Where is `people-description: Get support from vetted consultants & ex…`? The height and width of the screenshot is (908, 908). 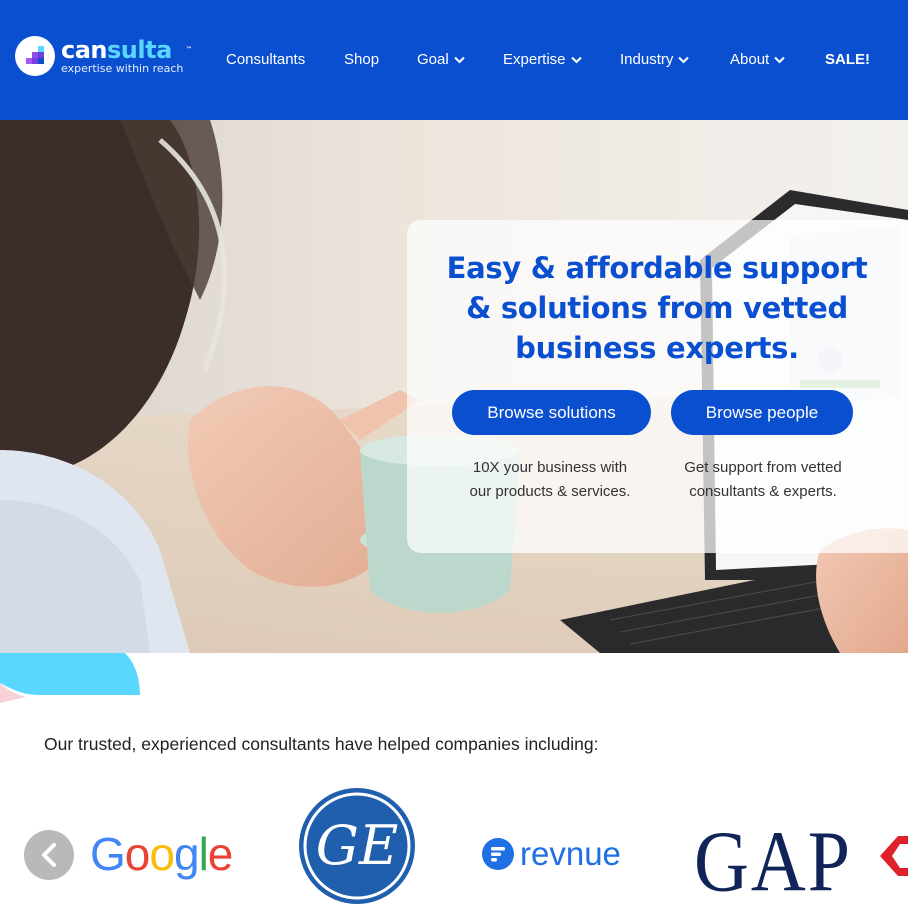
people-description: Get support from vetted consultants & ex… is located at coordinates (763, 480).